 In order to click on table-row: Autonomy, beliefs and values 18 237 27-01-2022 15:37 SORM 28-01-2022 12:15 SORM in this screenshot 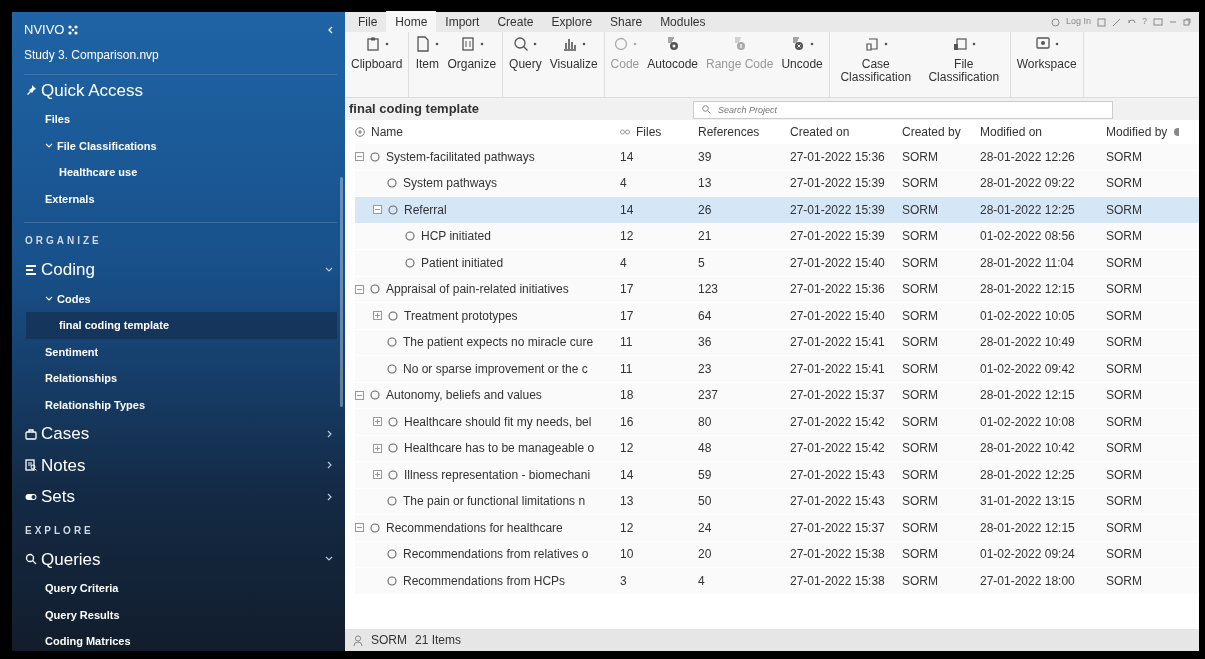, I will do `click(777, 395)`.